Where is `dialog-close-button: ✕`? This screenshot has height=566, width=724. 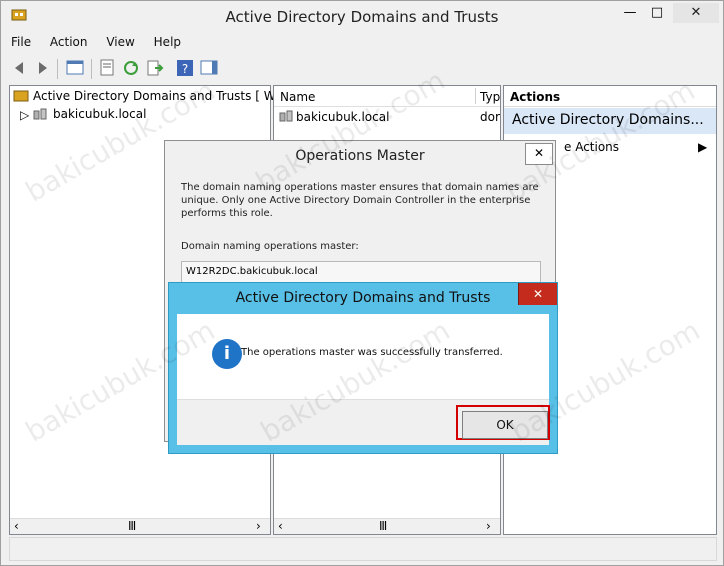 dialog-close-button: ✕ is located at coordinates (539, 154).